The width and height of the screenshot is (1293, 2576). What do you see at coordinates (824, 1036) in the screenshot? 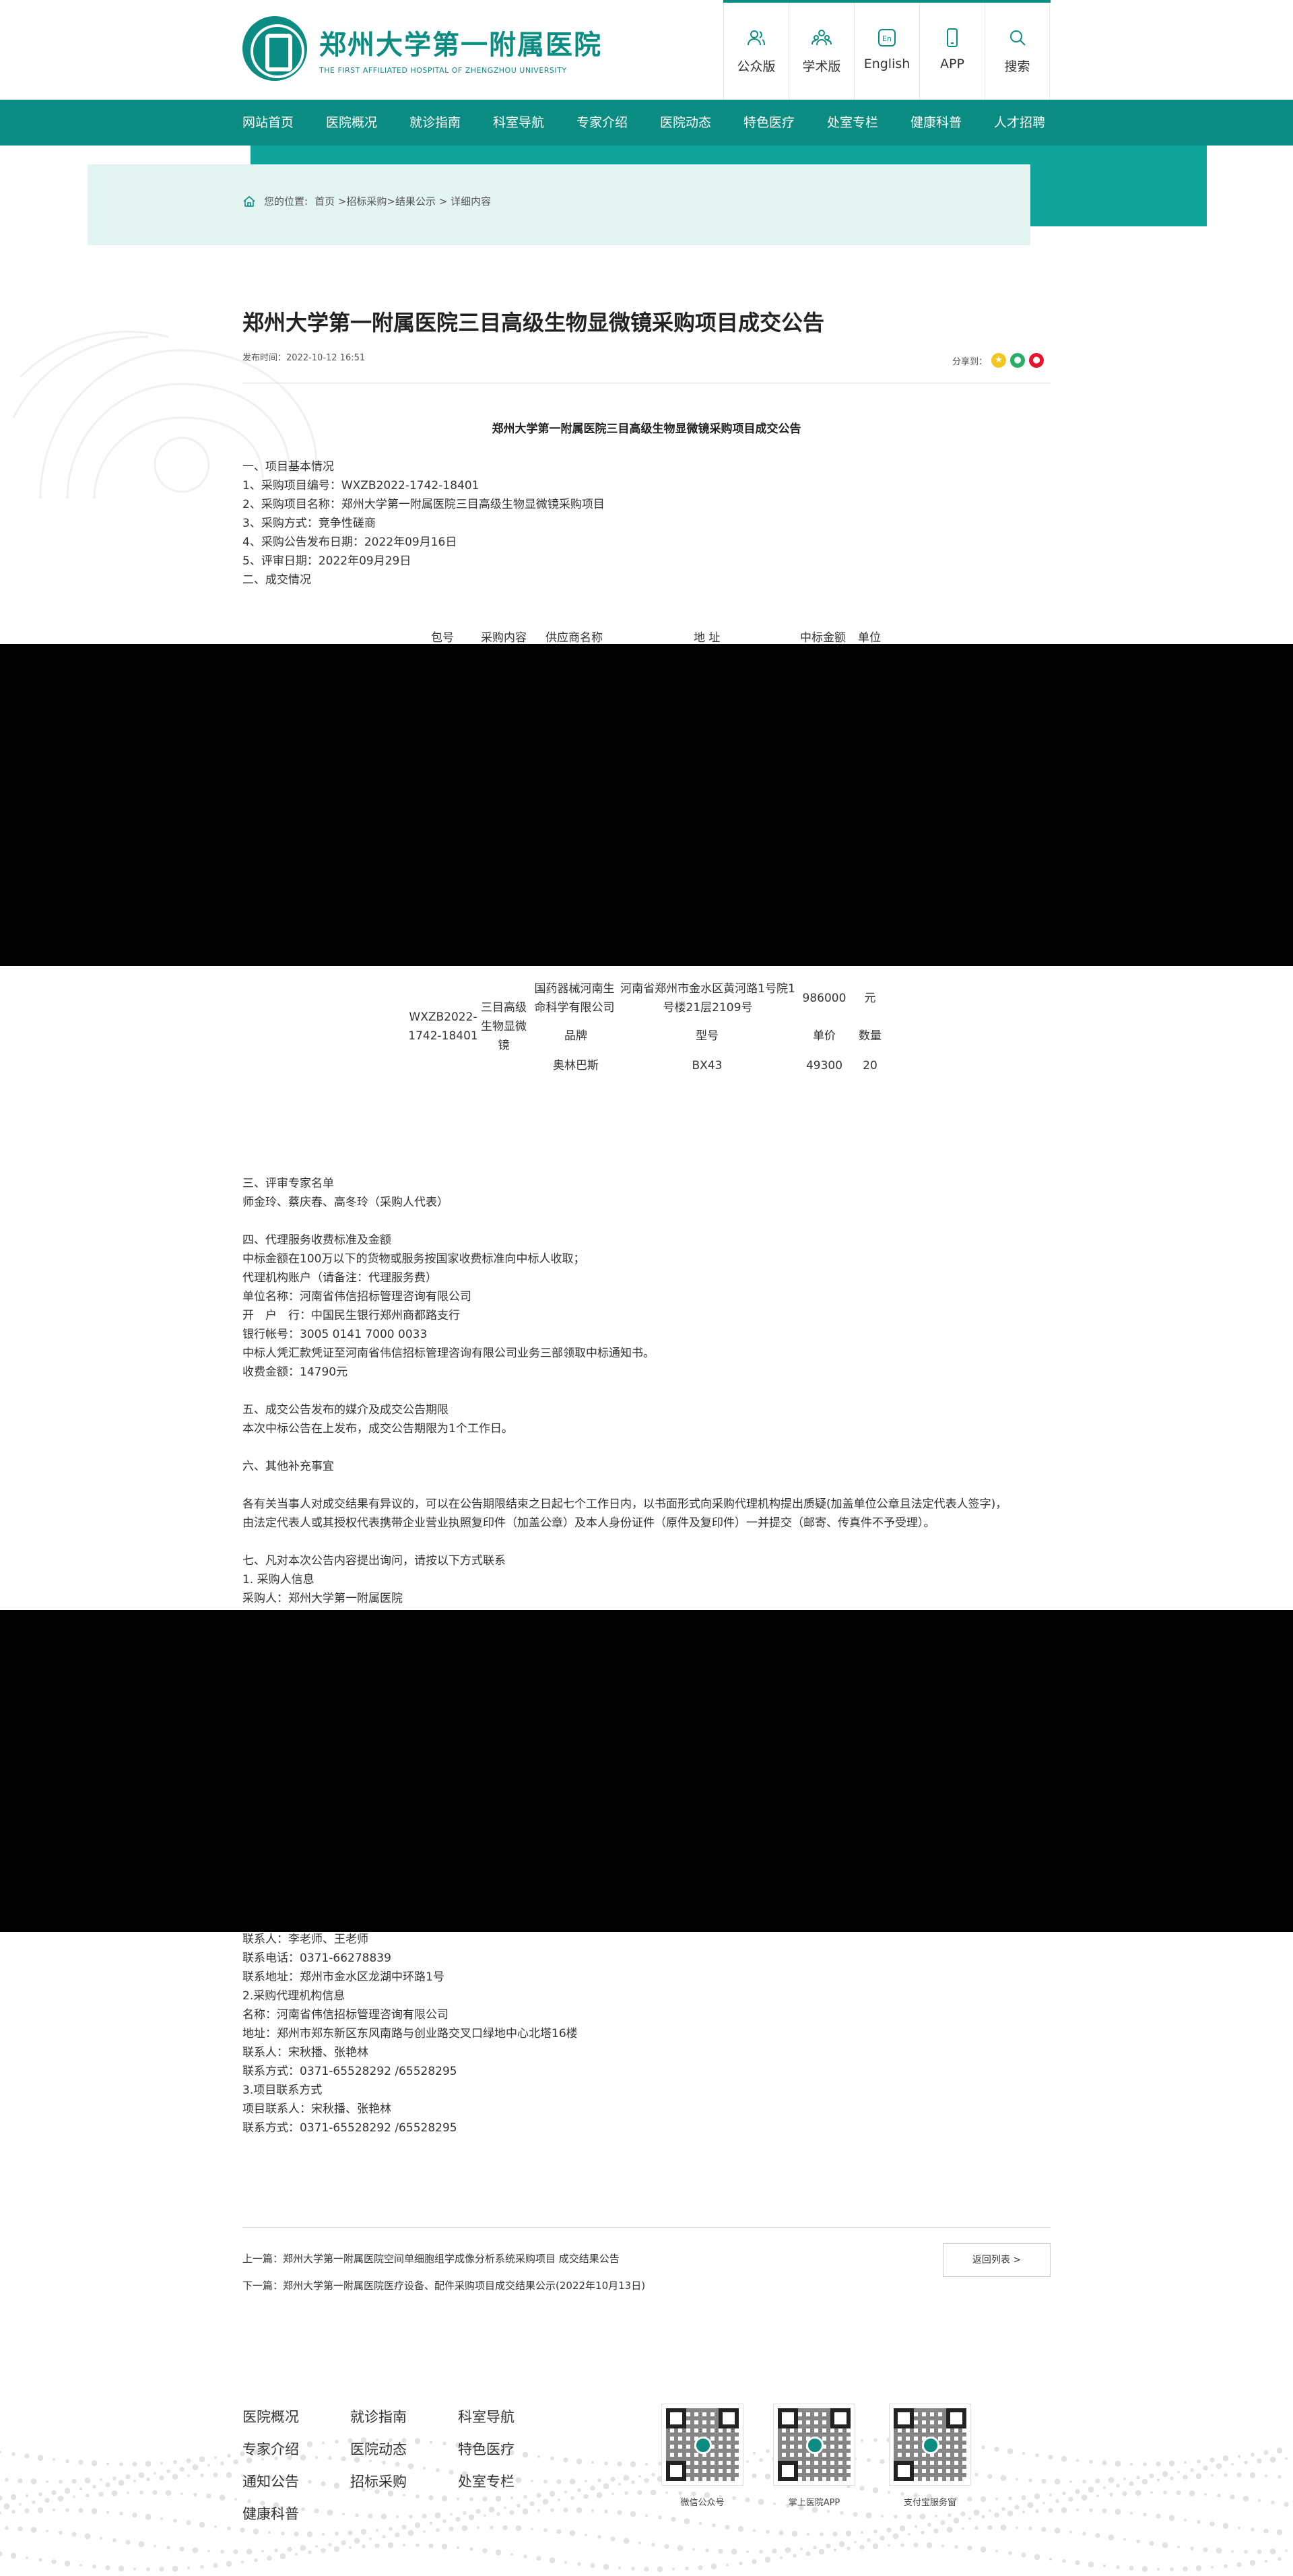
I see `table-subheader-price: 单价` at bounding box center [824, 1036].